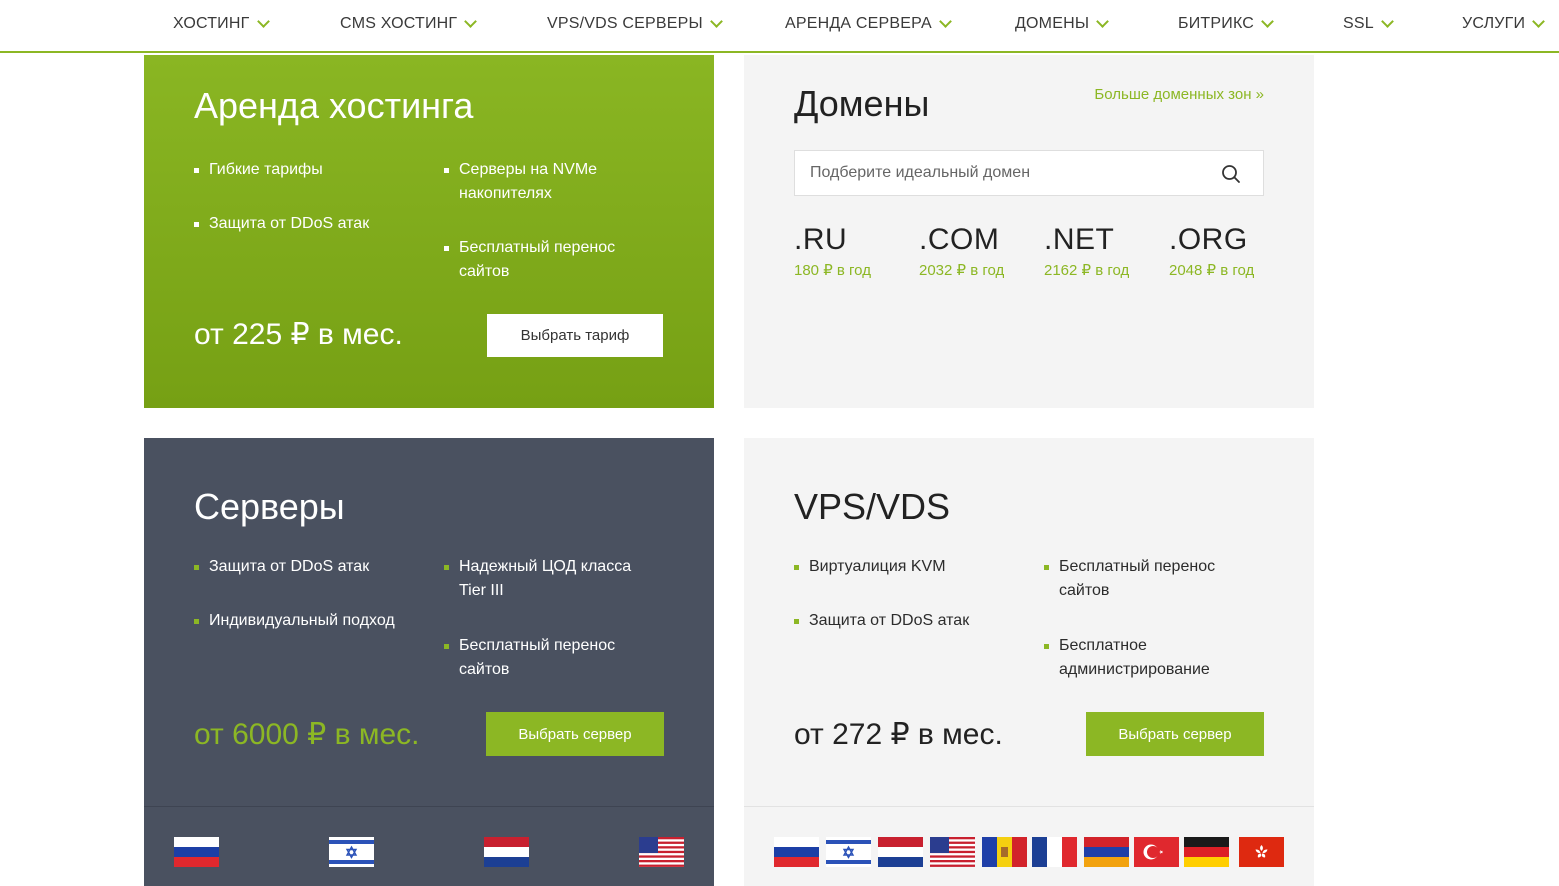 The image size is (1559, 886). Describe the element at coordinates (1004, 852) in the screenshot. I see `moldova-flag-icon` at that location.